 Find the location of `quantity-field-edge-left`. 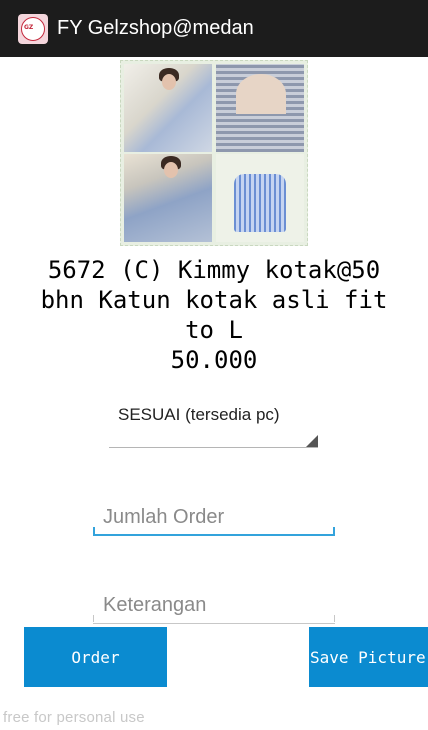

quantity-field-edge-left is located at coordinates (94, 531).